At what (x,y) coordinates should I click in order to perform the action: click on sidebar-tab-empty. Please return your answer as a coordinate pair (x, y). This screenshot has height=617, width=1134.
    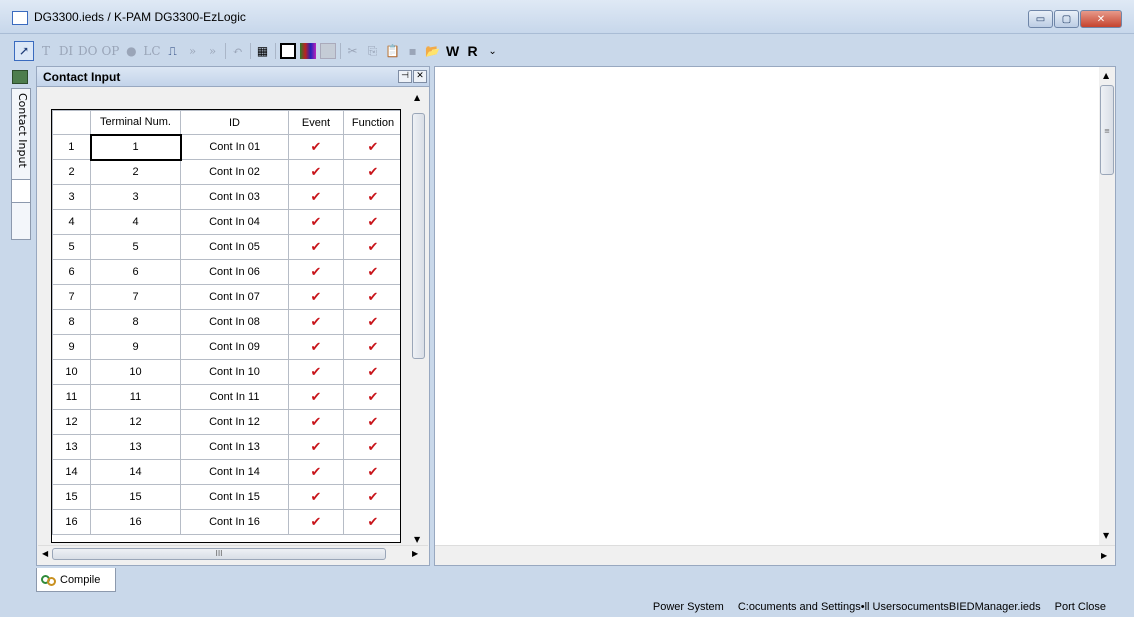
    Looking at the image, I should click on (21, 191).